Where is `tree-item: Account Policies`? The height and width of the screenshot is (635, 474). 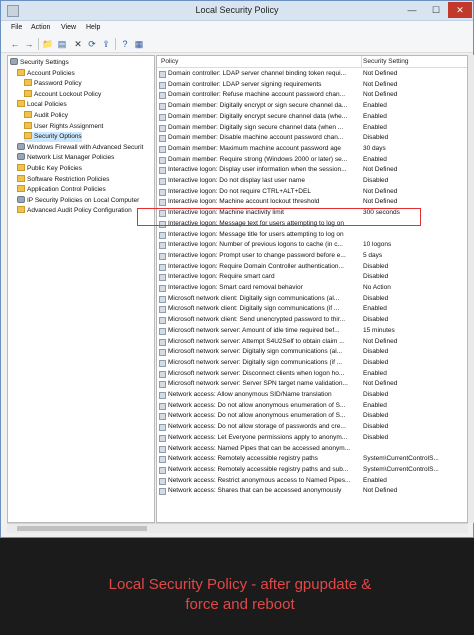 tree-item: Account Policies is located at coordinates (46, 73).